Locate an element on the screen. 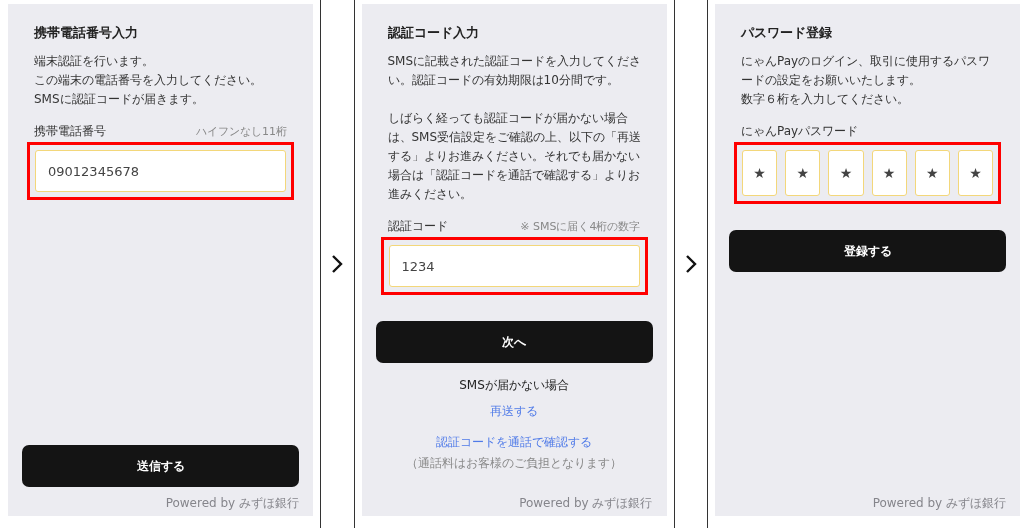  field-hint: ハイフンなし11桁 is located at coordinates (241, 131).